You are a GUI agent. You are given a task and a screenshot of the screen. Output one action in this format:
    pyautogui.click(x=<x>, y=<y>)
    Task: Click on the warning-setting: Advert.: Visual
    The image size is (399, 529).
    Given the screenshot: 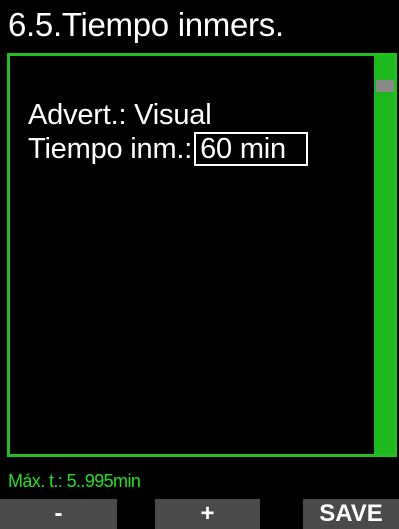 What is the action you would take?
    pyautogui.click(x=120, y=115)
    